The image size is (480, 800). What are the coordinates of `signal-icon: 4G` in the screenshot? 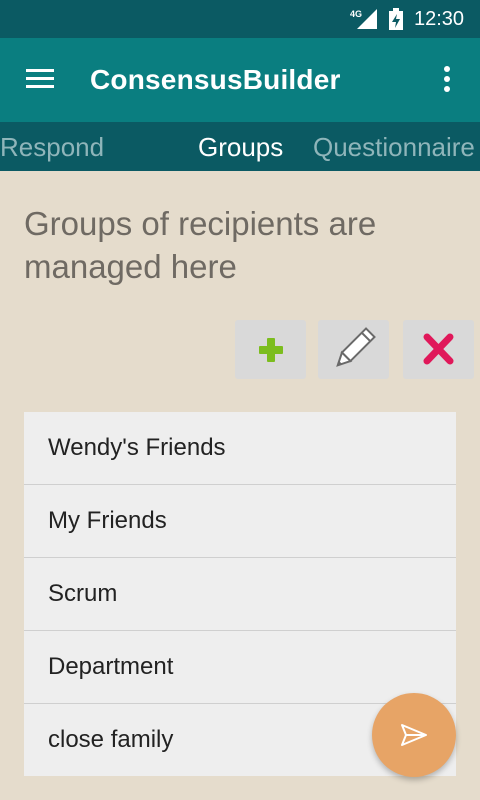 It's located at (363, 19).